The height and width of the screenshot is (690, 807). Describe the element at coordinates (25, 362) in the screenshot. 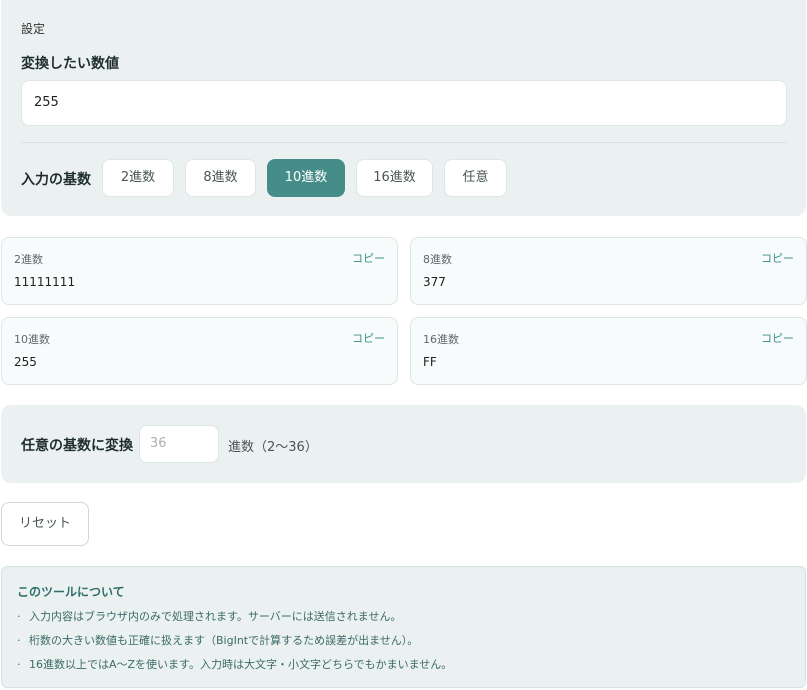

I see `result-value: 255` at that location.